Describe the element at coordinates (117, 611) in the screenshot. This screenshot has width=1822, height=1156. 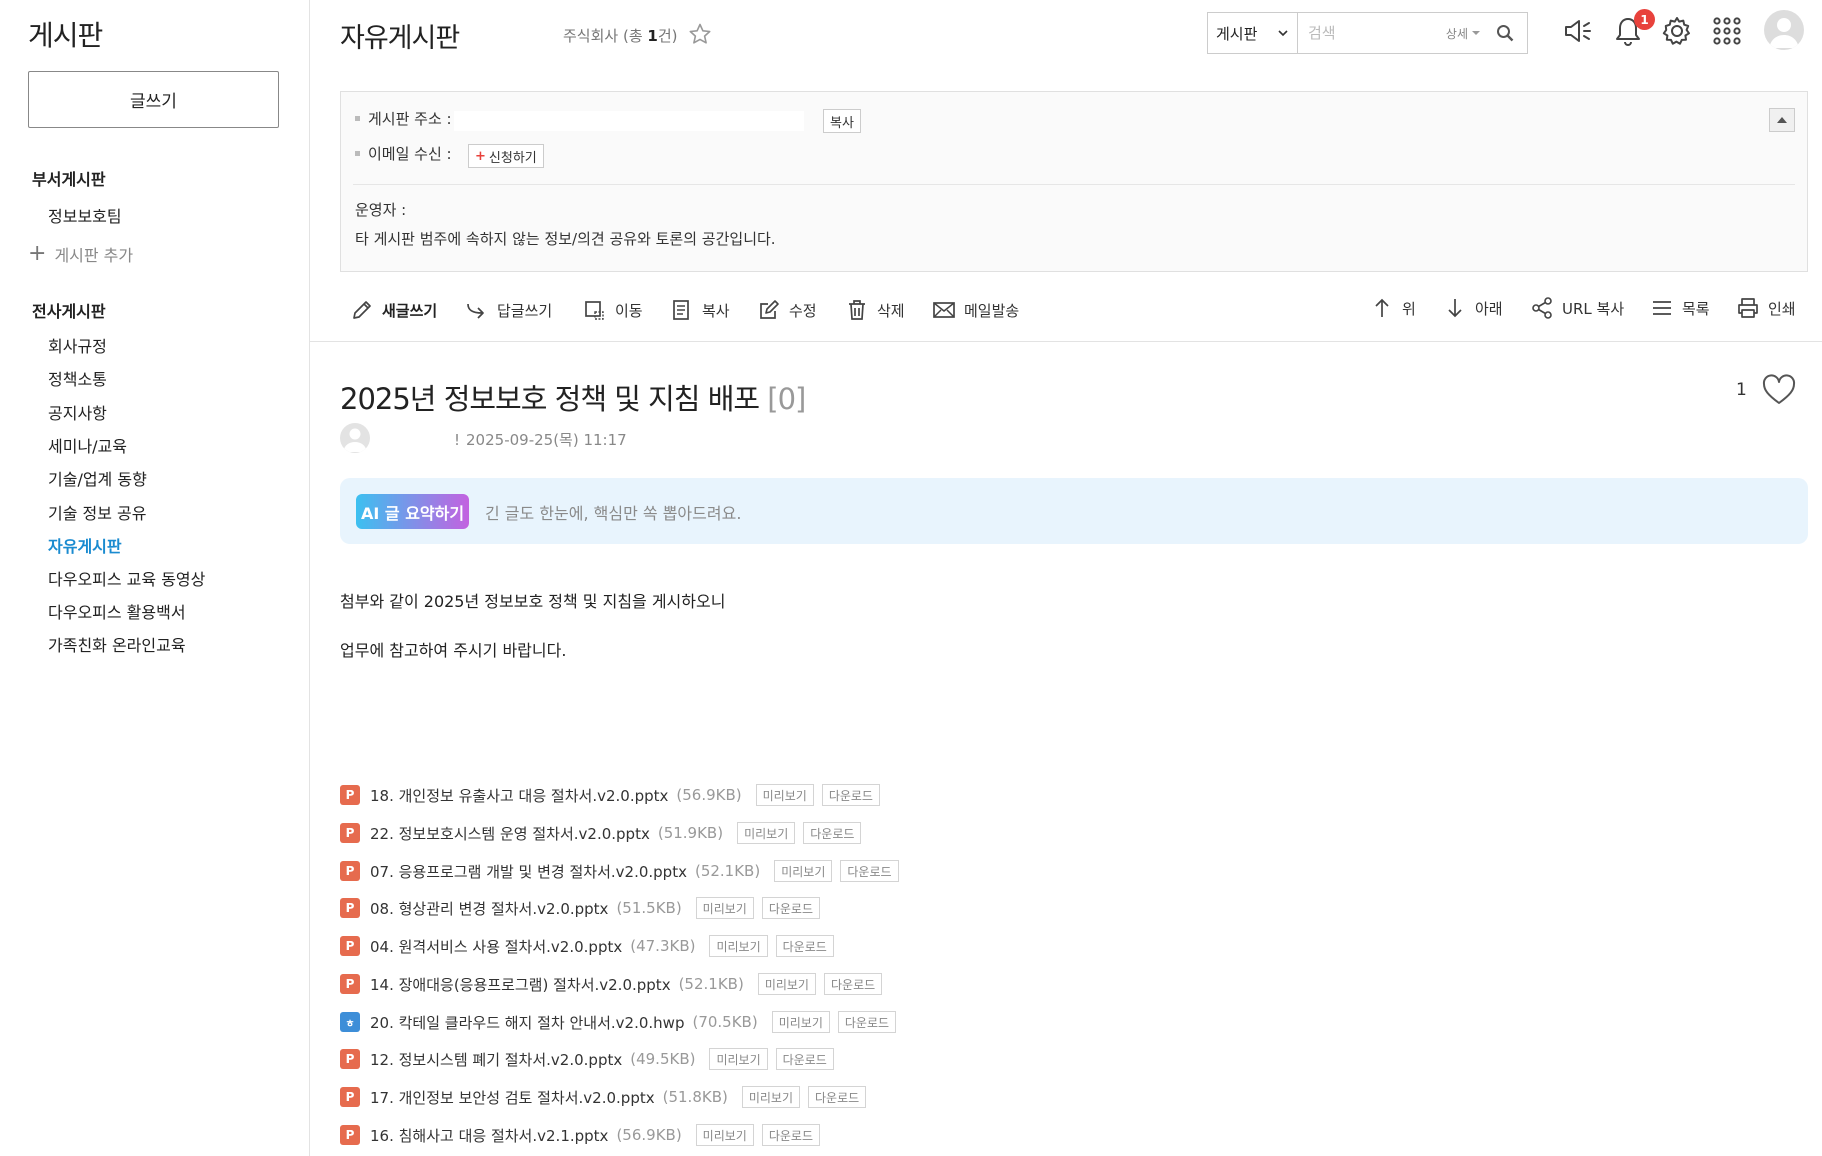
I see `sidebar-item-whitepaper: 다우오피스 활용백서` at that location.